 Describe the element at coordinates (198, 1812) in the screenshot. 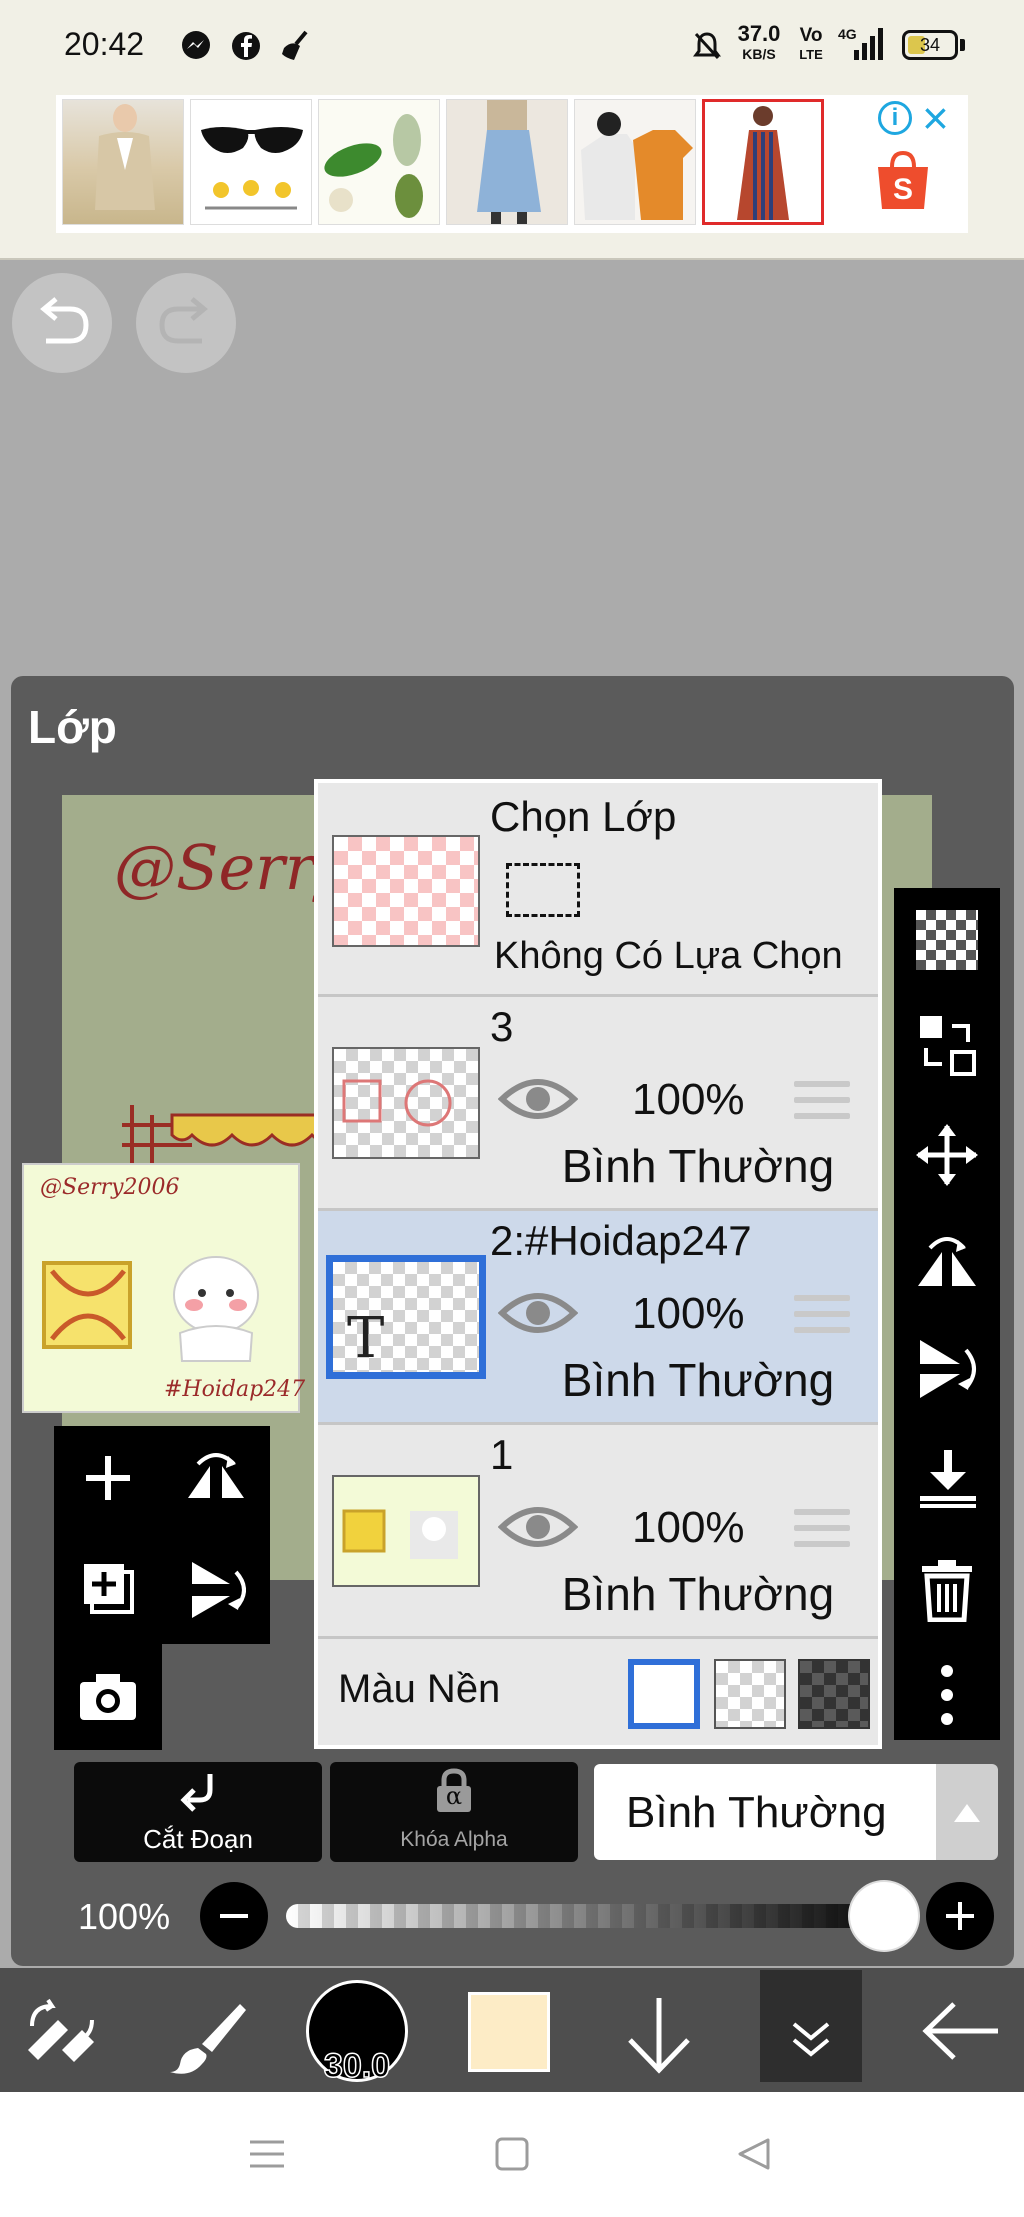

I see `clipping-button: Cắt Đoạn` at that location.